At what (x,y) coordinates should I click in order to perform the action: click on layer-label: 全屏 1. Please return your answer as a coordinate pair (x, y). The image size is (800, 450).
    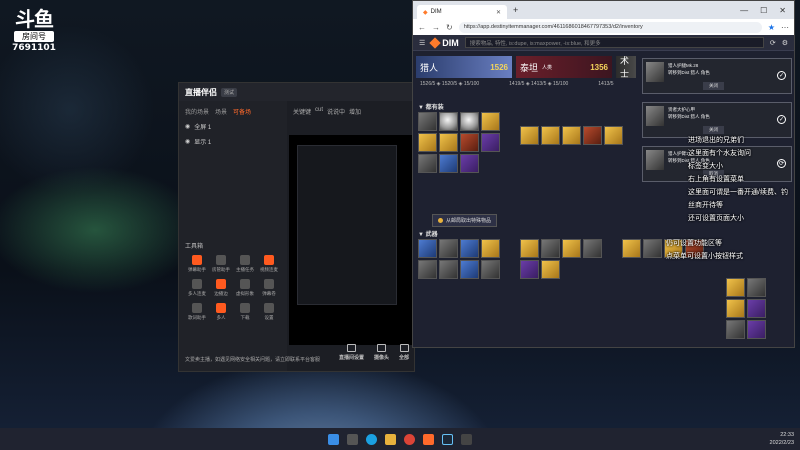
    Looking at the image, I should click on (203, 128).